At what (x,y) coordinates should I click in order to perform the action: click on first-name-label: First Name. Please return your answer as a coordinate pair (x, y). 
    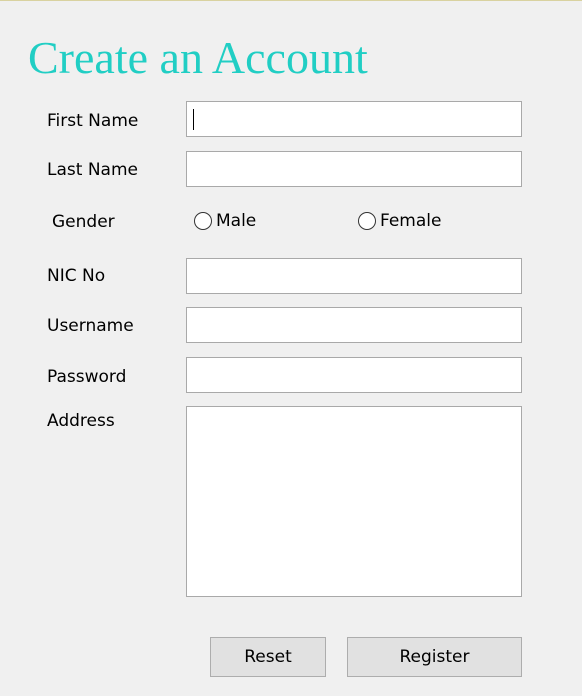
    Looking at the image, I should click on (93, 121).